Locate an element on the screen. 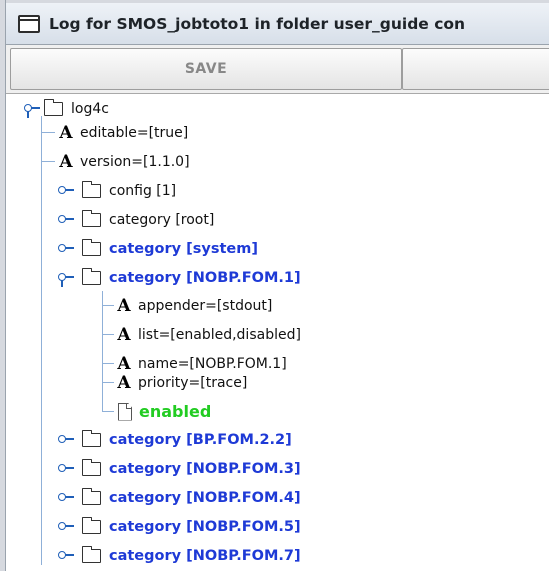 The width and height of the screenshot is (549, 571). tree-node-attribute: A priority=[trace] is located at coordinates (181, 382).